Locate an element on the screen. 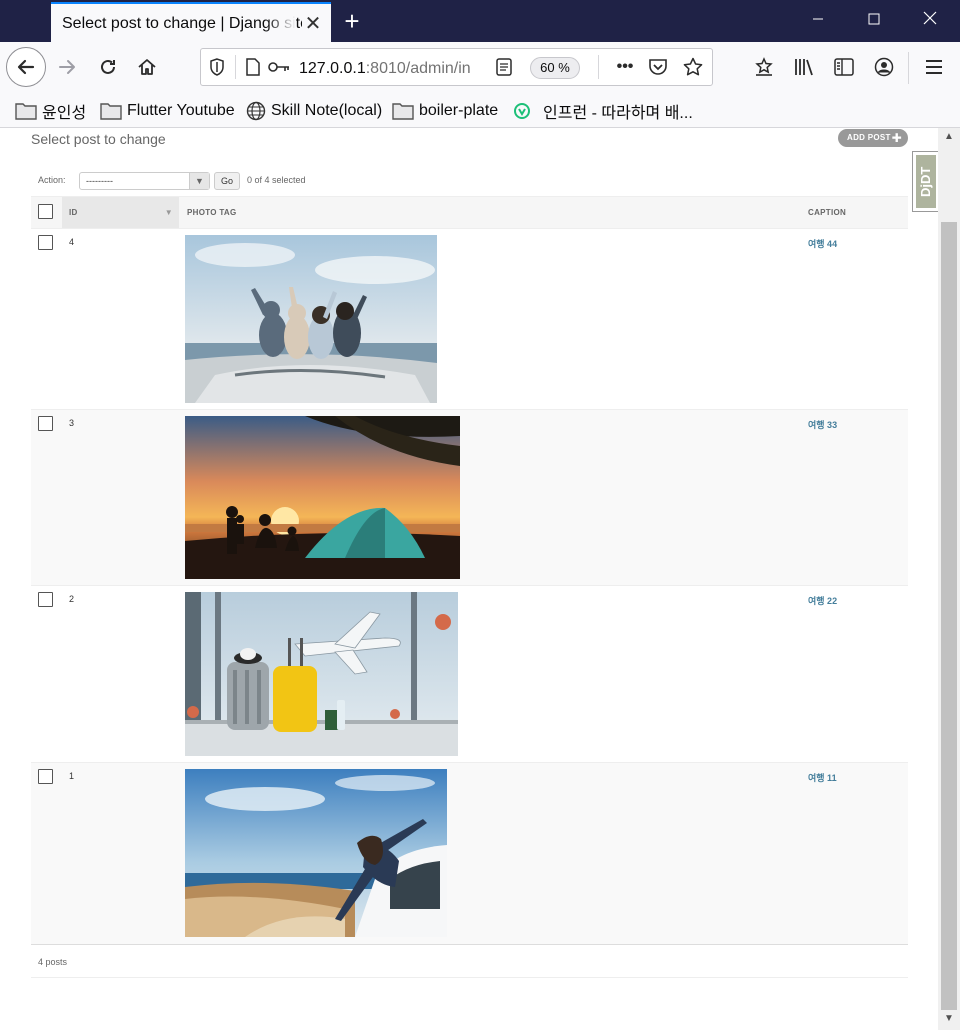 The image size is (960, 1030). caption-link: 여행 33 is located at coordinates (822, 425).